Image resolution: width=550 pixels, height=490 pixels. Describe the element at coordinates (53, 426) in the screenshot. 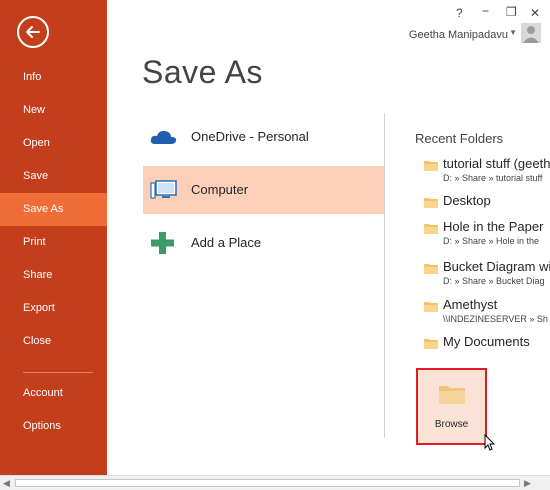

I see `sidebar-item-options: Options` at that location.